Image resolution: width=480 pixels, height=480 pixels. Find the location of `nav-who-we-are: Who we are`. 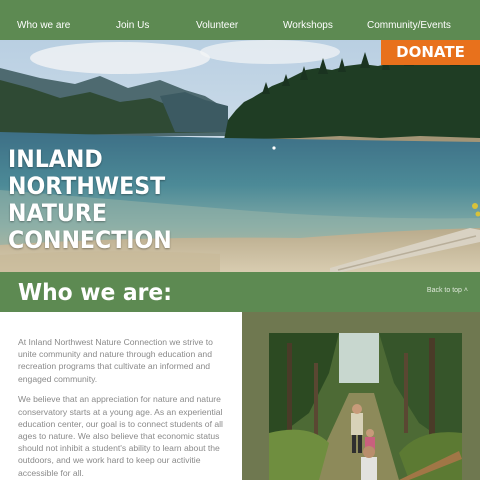

nav-who-we-are: Who we are is located at coordinates (43, 20).